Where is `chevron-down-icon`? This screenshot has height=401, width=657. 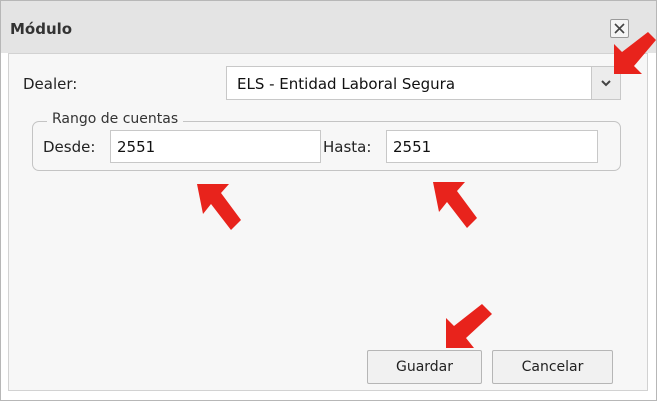
chevron-down-icon is located at coordinates (606, 83).